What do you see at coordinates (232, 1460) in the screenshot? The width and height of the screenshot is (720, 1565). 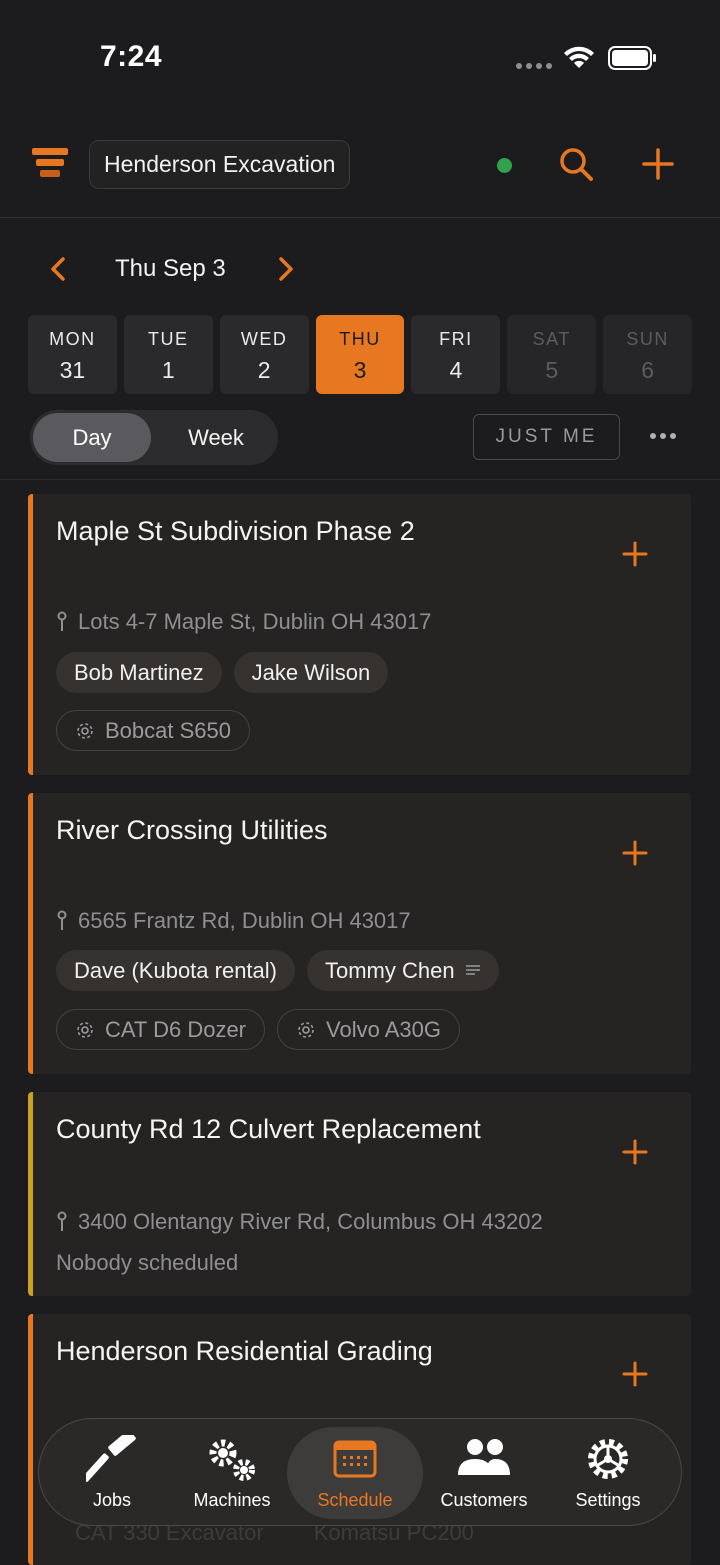 I see `gears-icon` at bounding box center [232, 1460].